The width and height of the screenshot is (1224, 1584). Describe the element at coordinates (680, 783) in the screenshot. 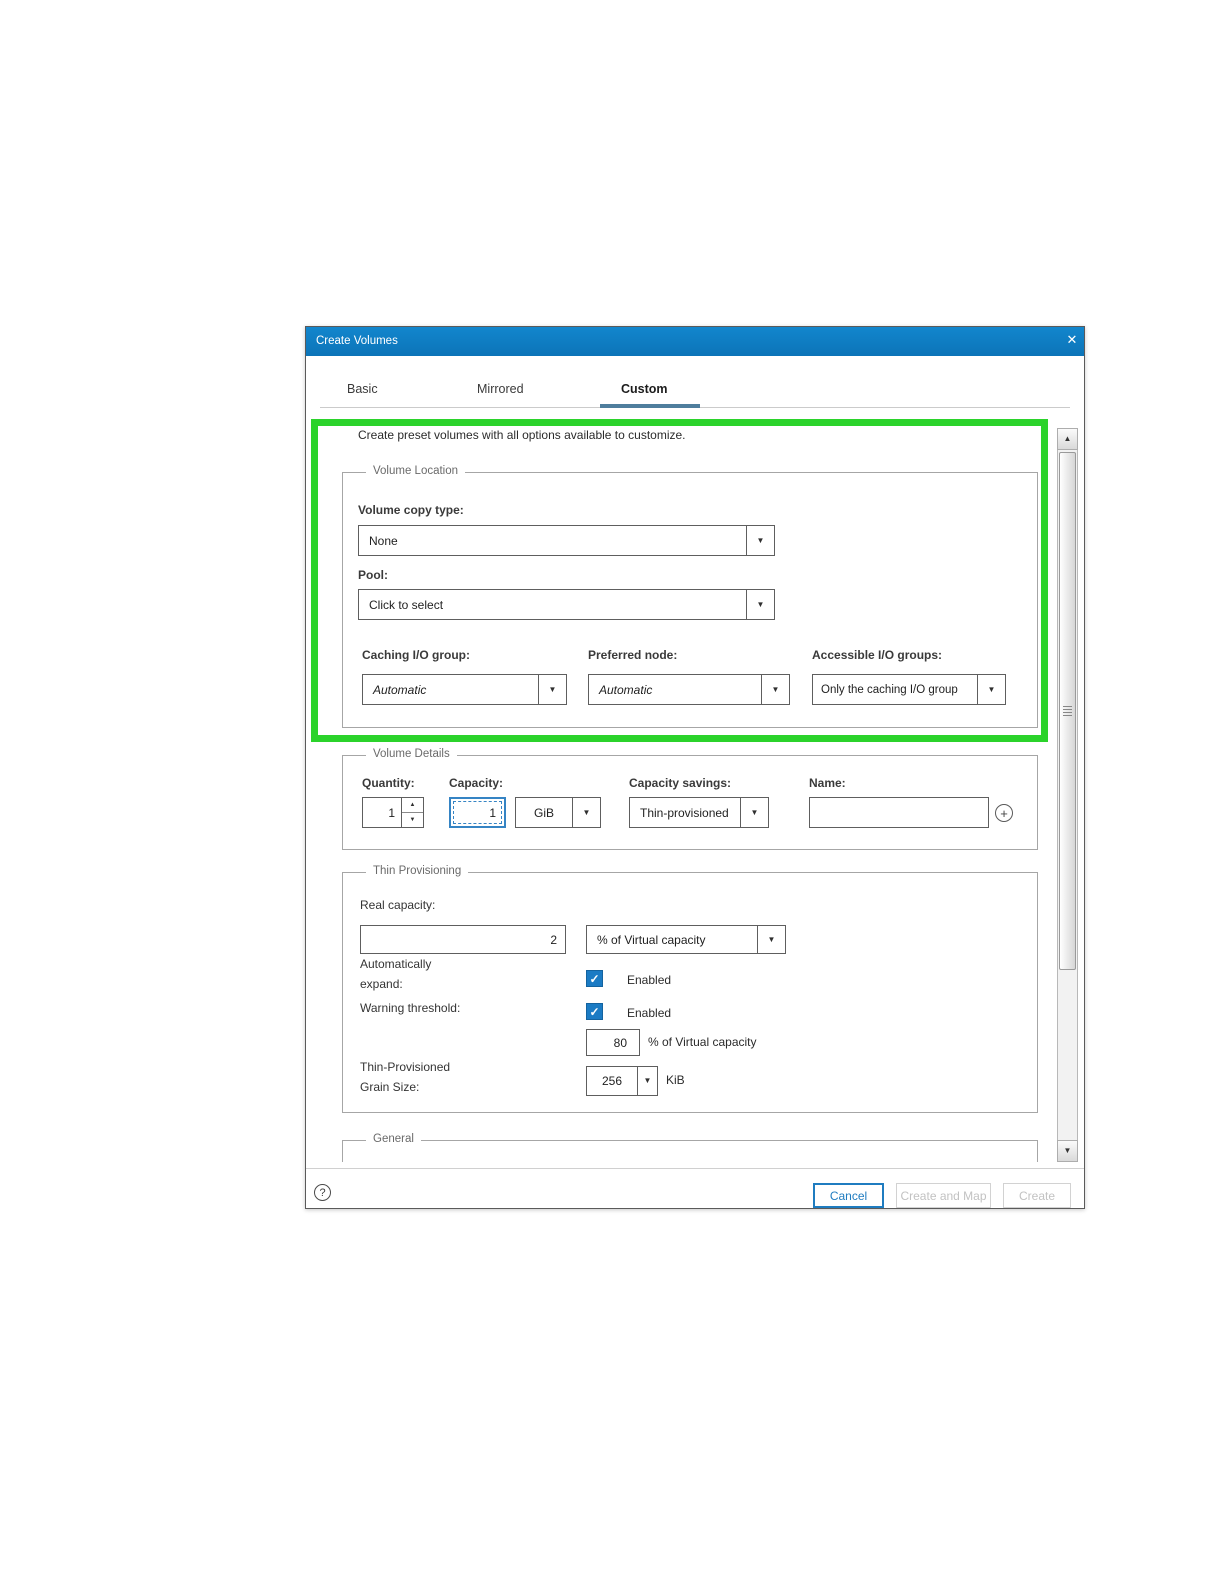

I see `capacity-savings-label: Capacity savings:` at that location.